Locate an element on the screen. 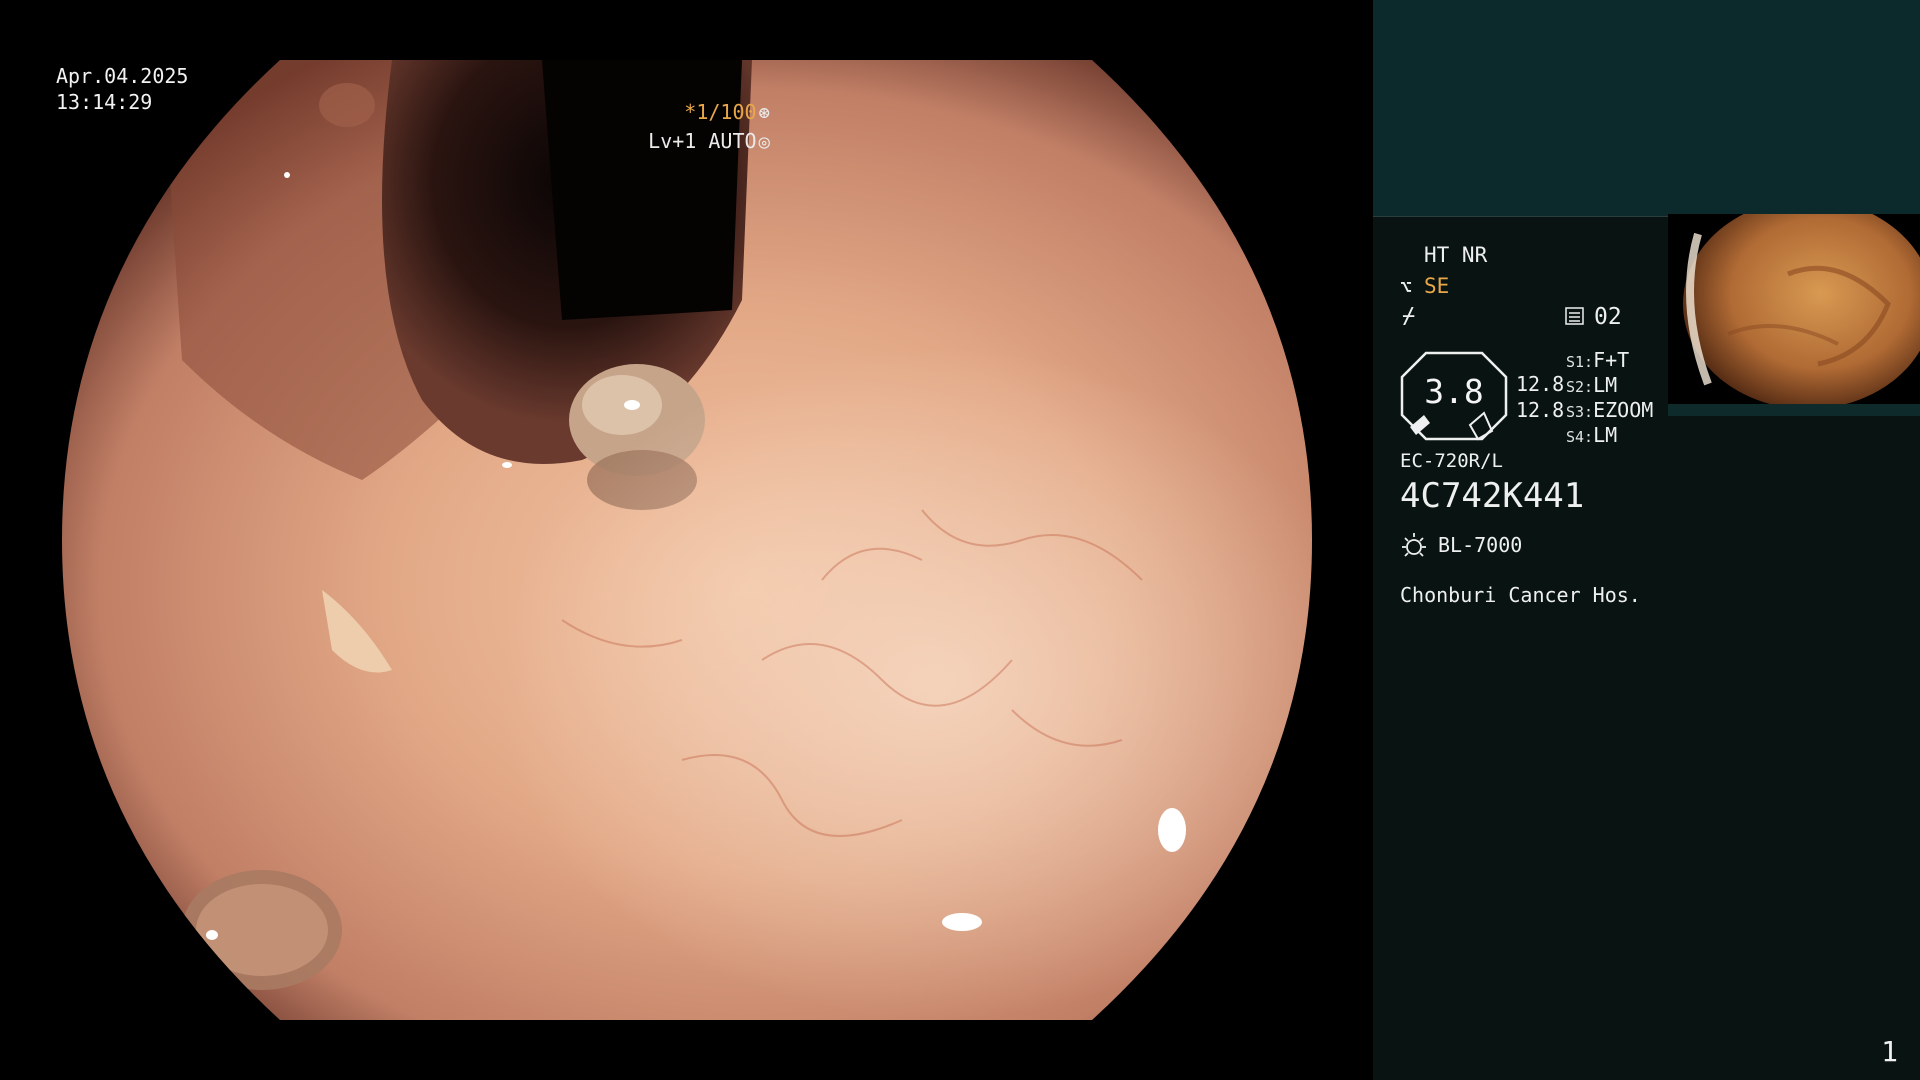 Image resolution: width=1920 pixels, height=1080 pixels. switch-s1-label: S1: is located at coordinates (1580, 362).